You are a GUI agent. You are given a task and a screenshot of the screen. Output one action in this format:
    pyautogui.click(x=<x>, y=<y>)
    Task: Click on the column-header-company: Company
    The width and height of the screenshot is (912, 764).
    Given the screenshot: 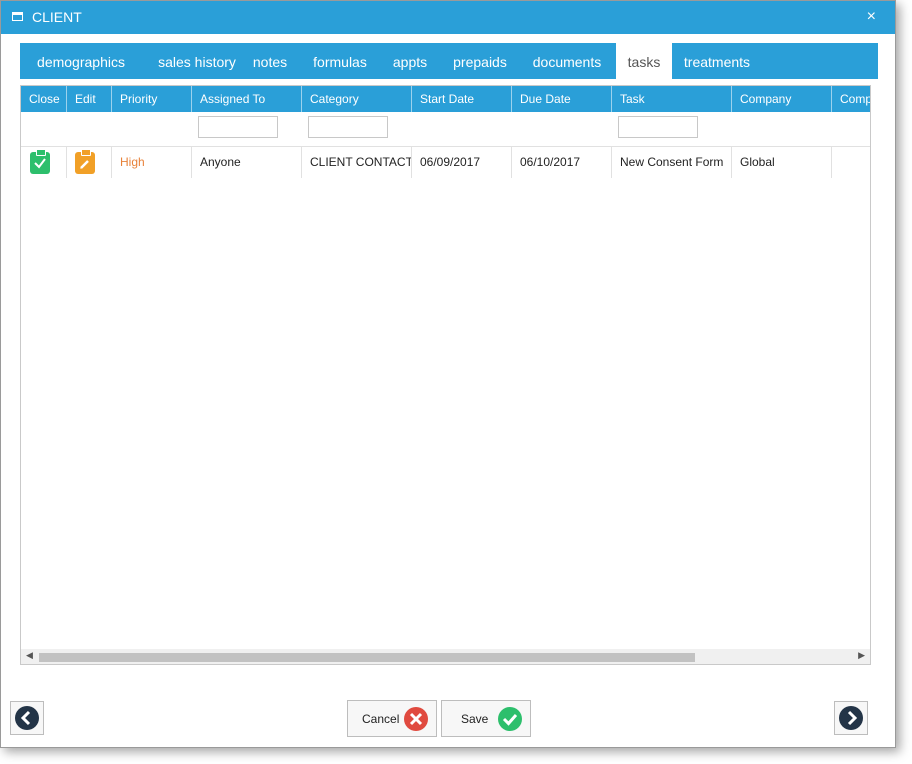 What is the action you would take?
    pyautogui.click(x=782, y=99)
    